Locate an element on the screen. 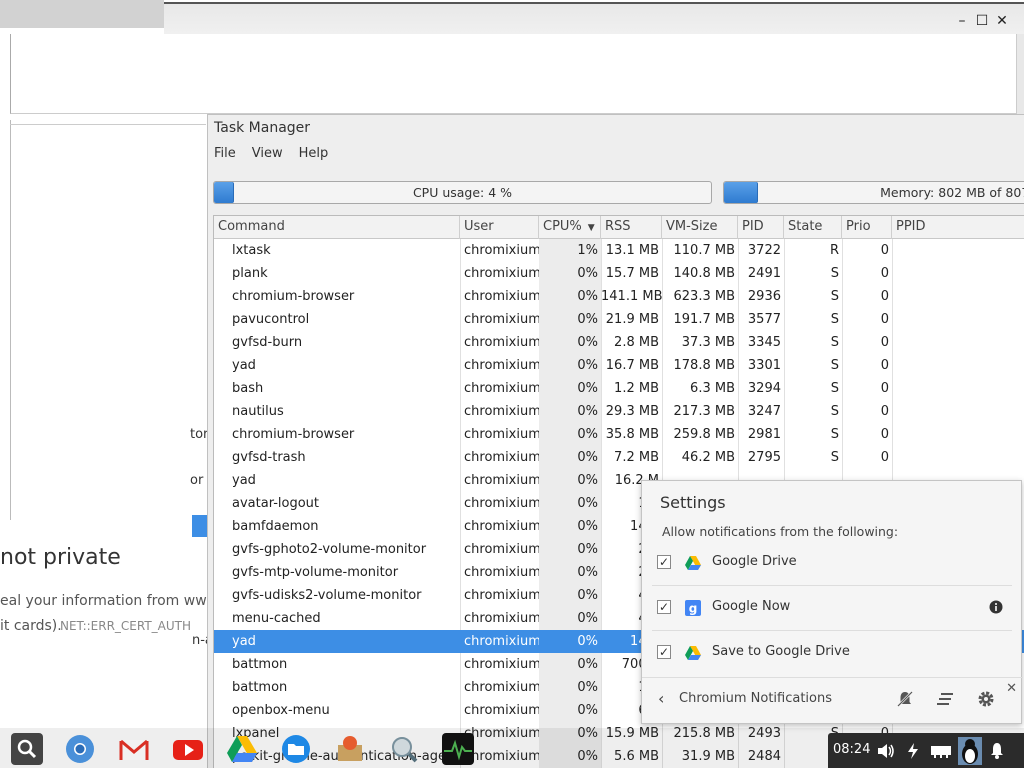 The image size is (1024, 768). cell-pid: 3722 is located at coordinates (764, 250).